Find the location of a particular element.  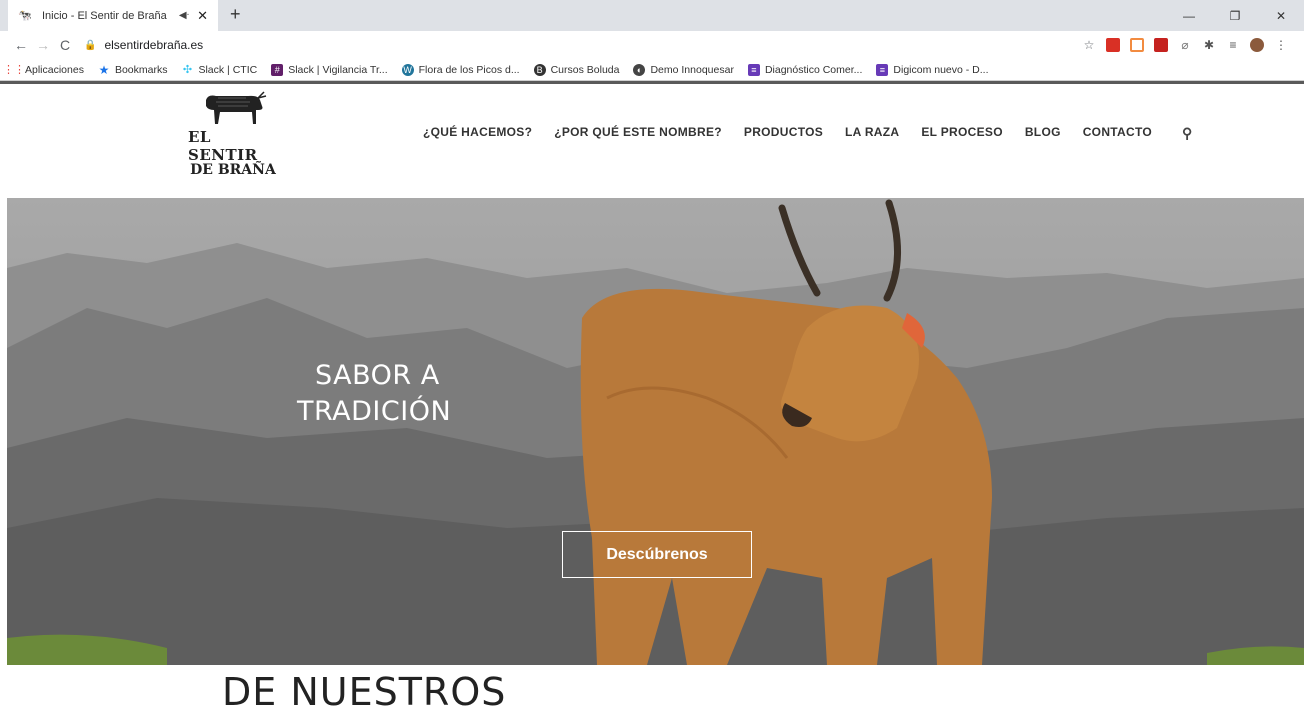

nav-productos: PRODUCTOS is located at coordinates (783, 133).